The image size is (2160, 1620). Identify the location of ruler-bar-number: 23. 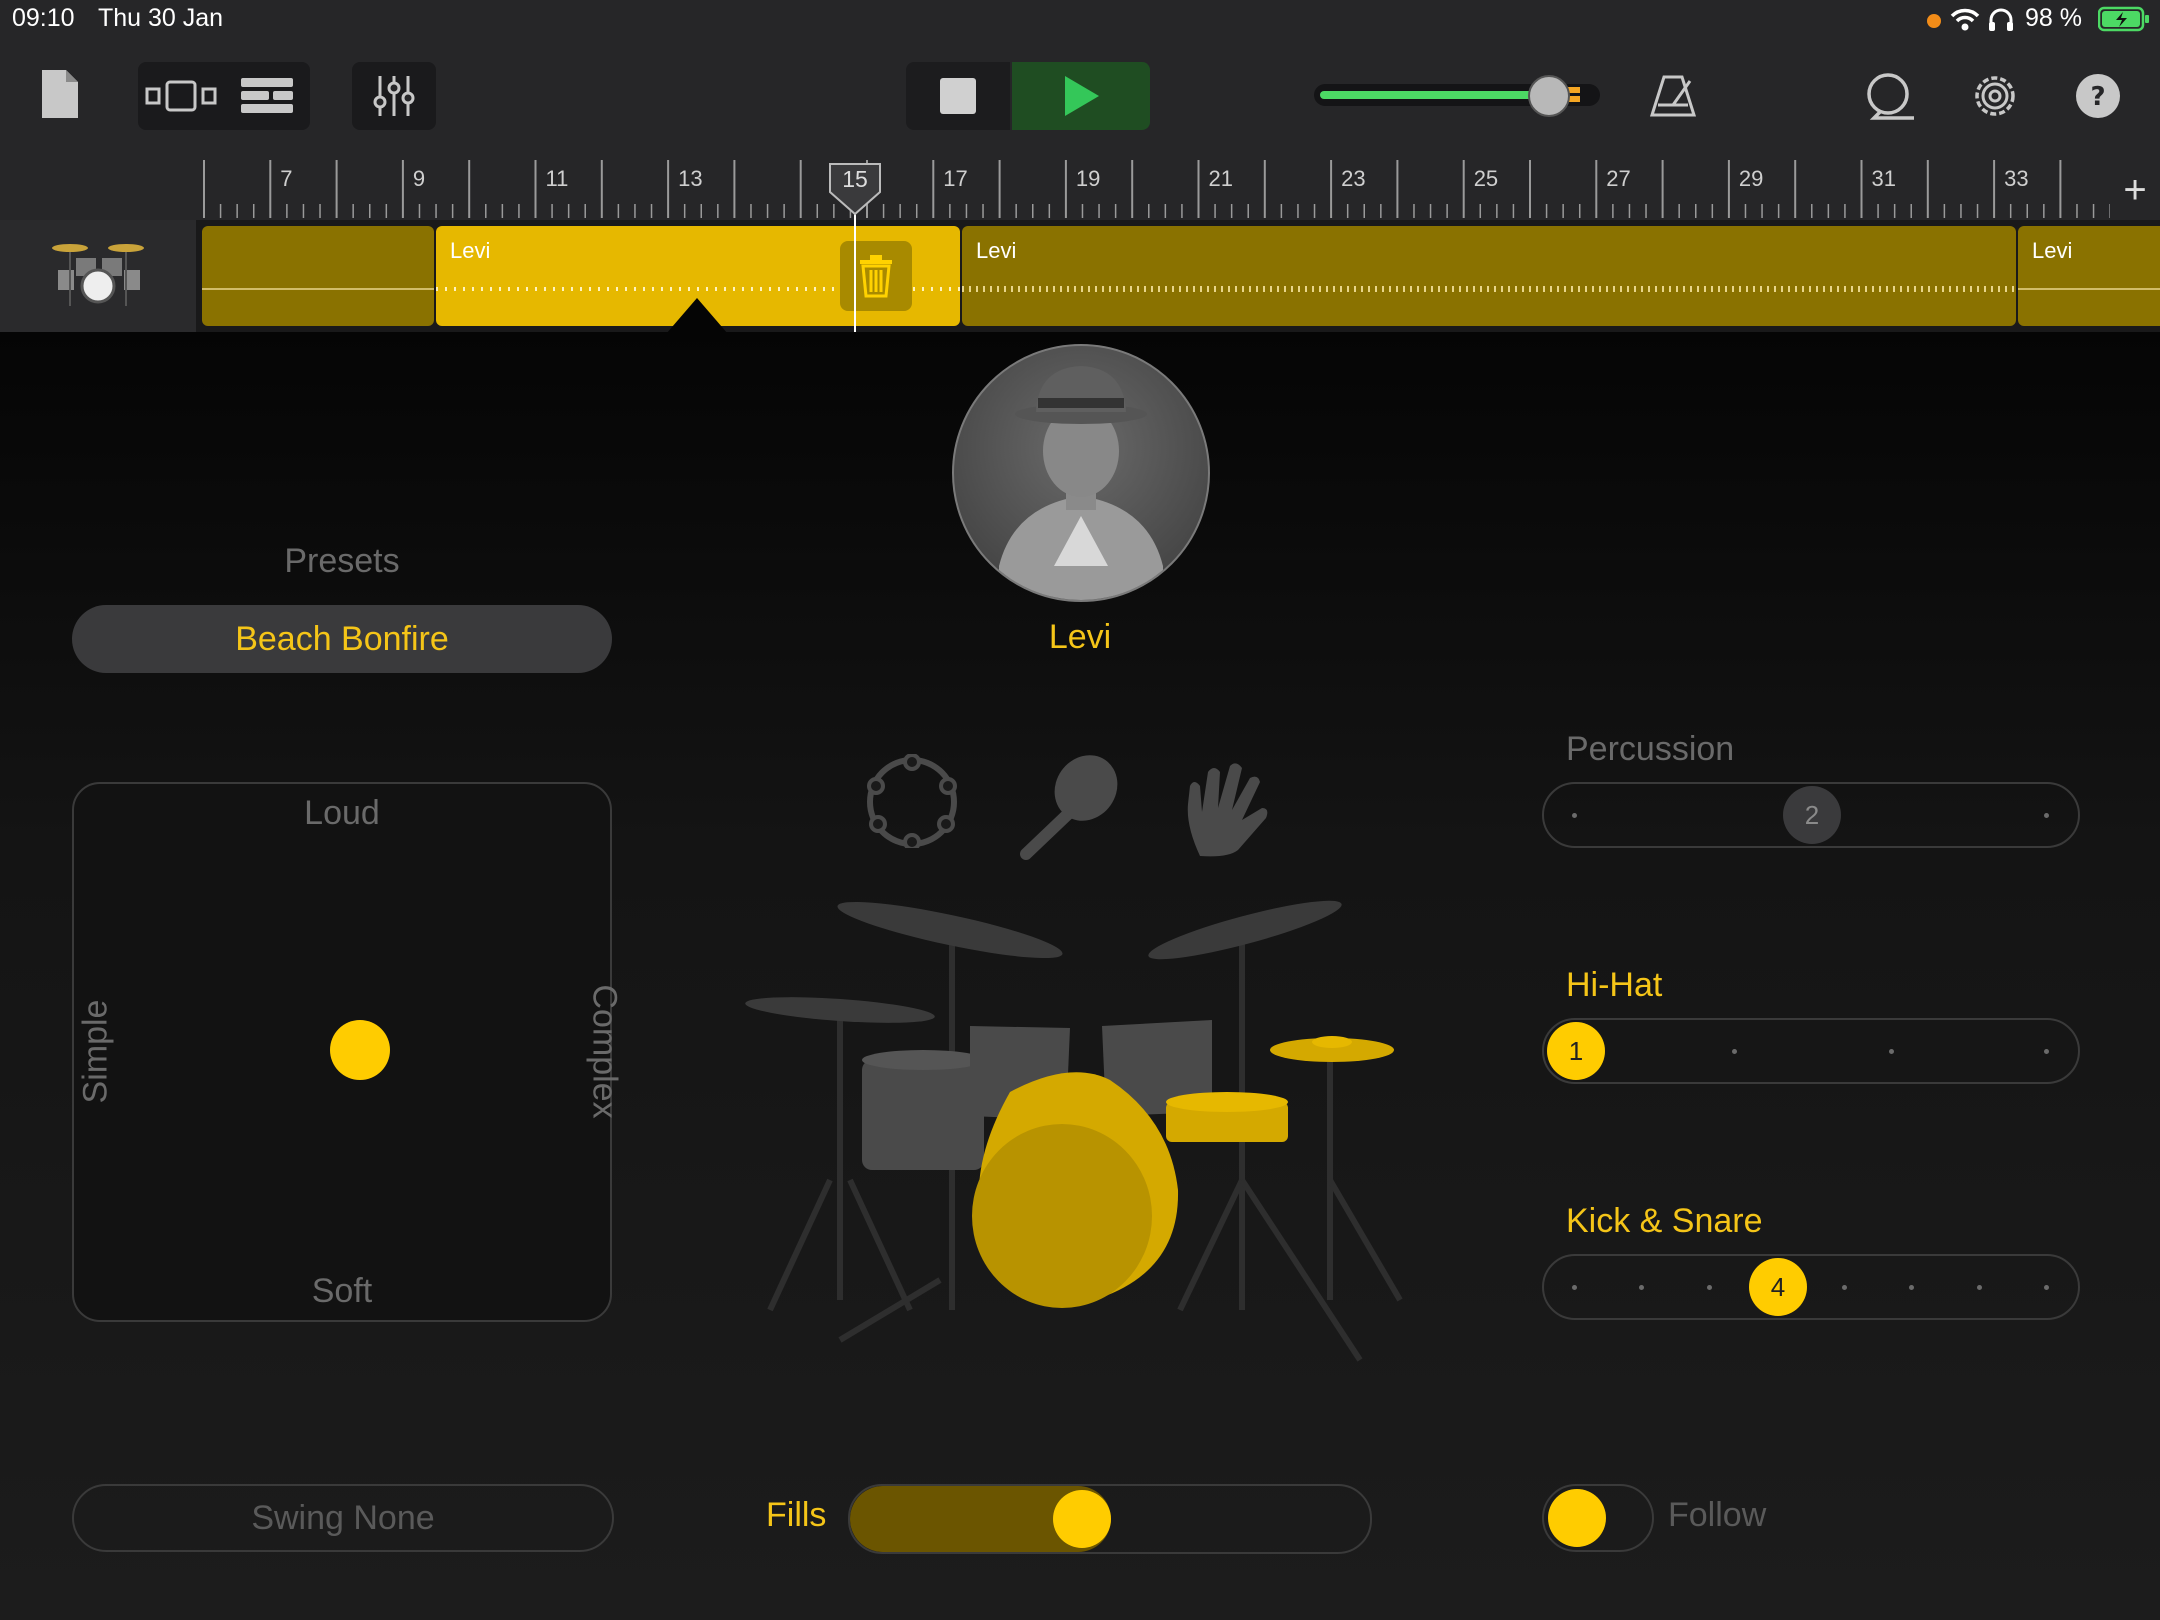
(1353, 178).